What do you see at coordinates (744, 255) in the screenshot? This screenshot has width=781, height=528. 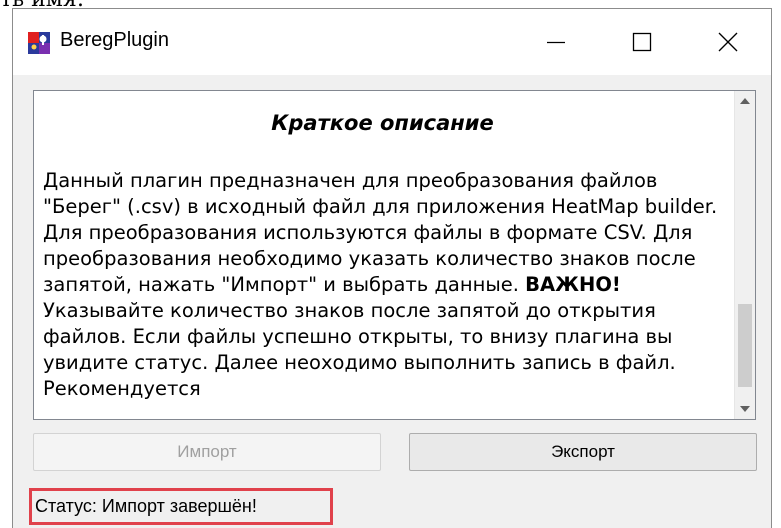 I see `vertical-scrollbar` at bounding box center [744, 255].